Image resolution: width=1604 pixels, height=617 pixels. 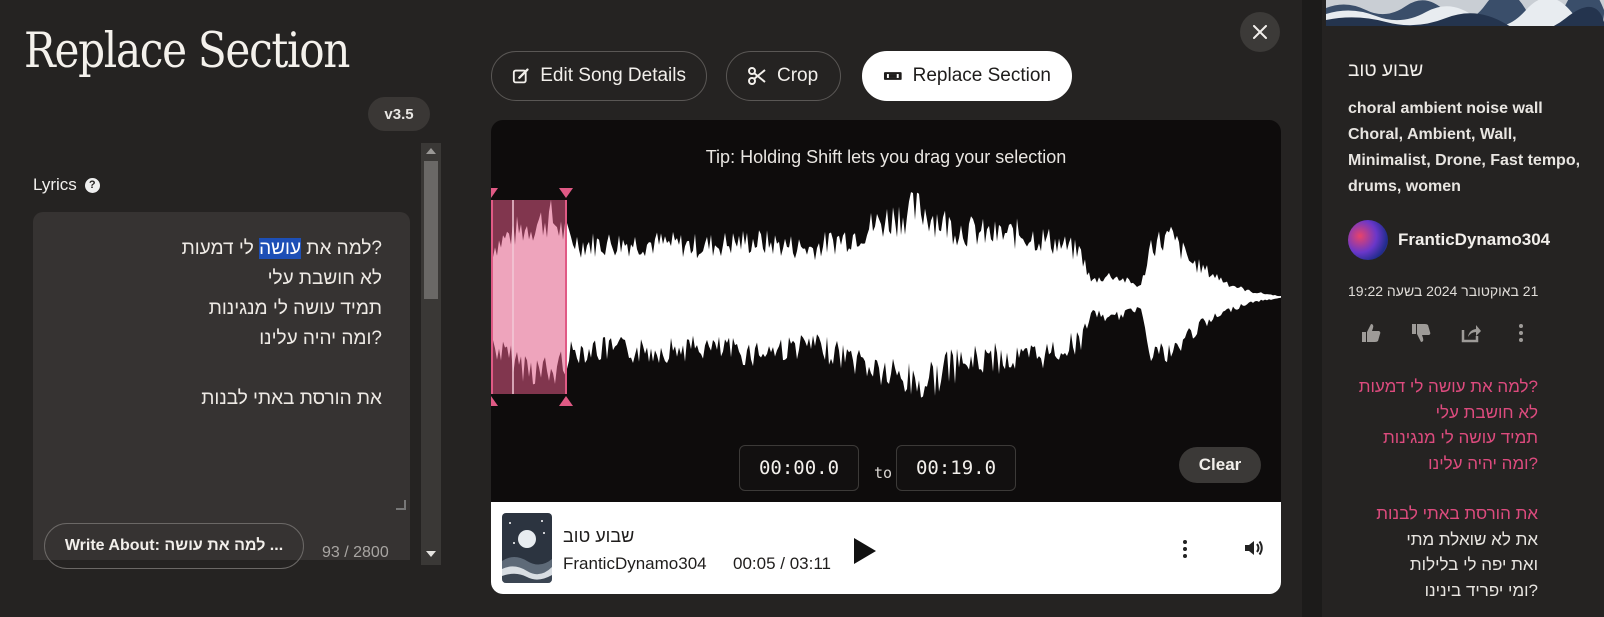 I want to click on creator-row: FranticDynamo304, so click(x=1449, y=240).